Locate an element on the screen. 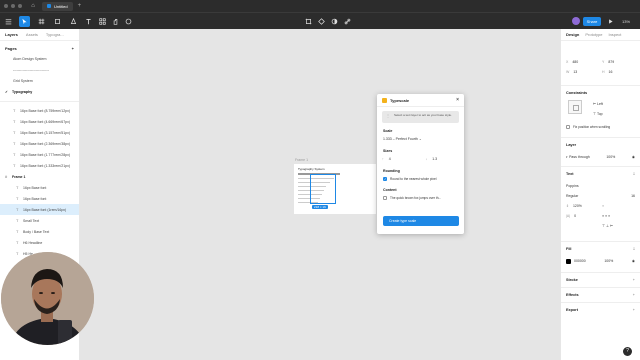 This screenshot has height=360, width=640. mask-icon is located at coordinates (334, 21).